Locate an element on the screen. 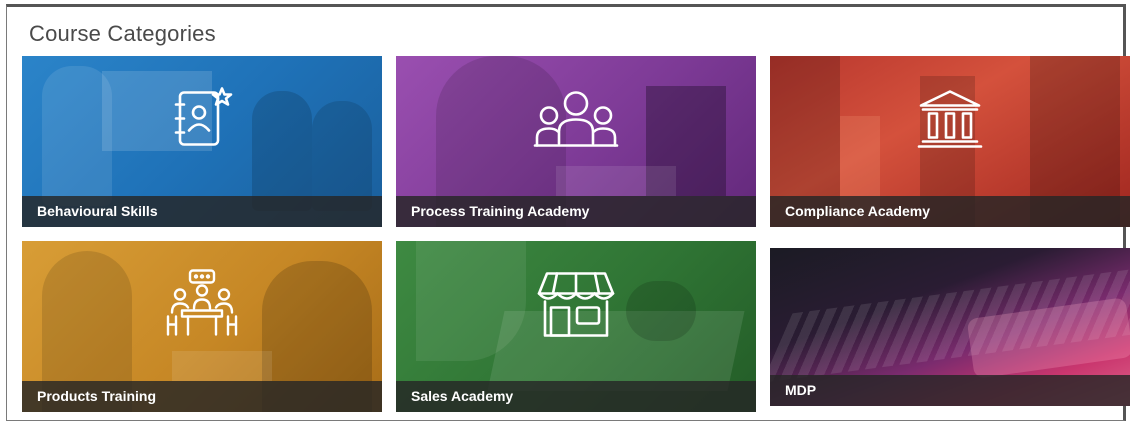 The width and height of the screenshot is (1132, 425). page-title: Course Categories is located at coordinates (122, 33).